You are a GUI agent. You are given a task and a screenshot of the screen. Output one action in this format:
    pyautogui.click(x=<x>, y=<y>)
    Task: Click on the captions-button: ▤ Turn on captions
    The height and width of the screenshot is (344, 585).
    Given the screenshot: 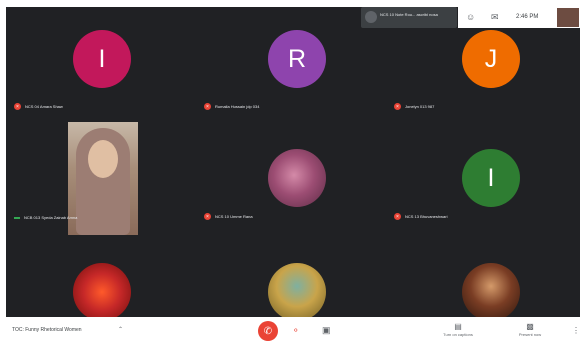 What is the action you would take?
    pyautogui.click(x=458, y=329)
    